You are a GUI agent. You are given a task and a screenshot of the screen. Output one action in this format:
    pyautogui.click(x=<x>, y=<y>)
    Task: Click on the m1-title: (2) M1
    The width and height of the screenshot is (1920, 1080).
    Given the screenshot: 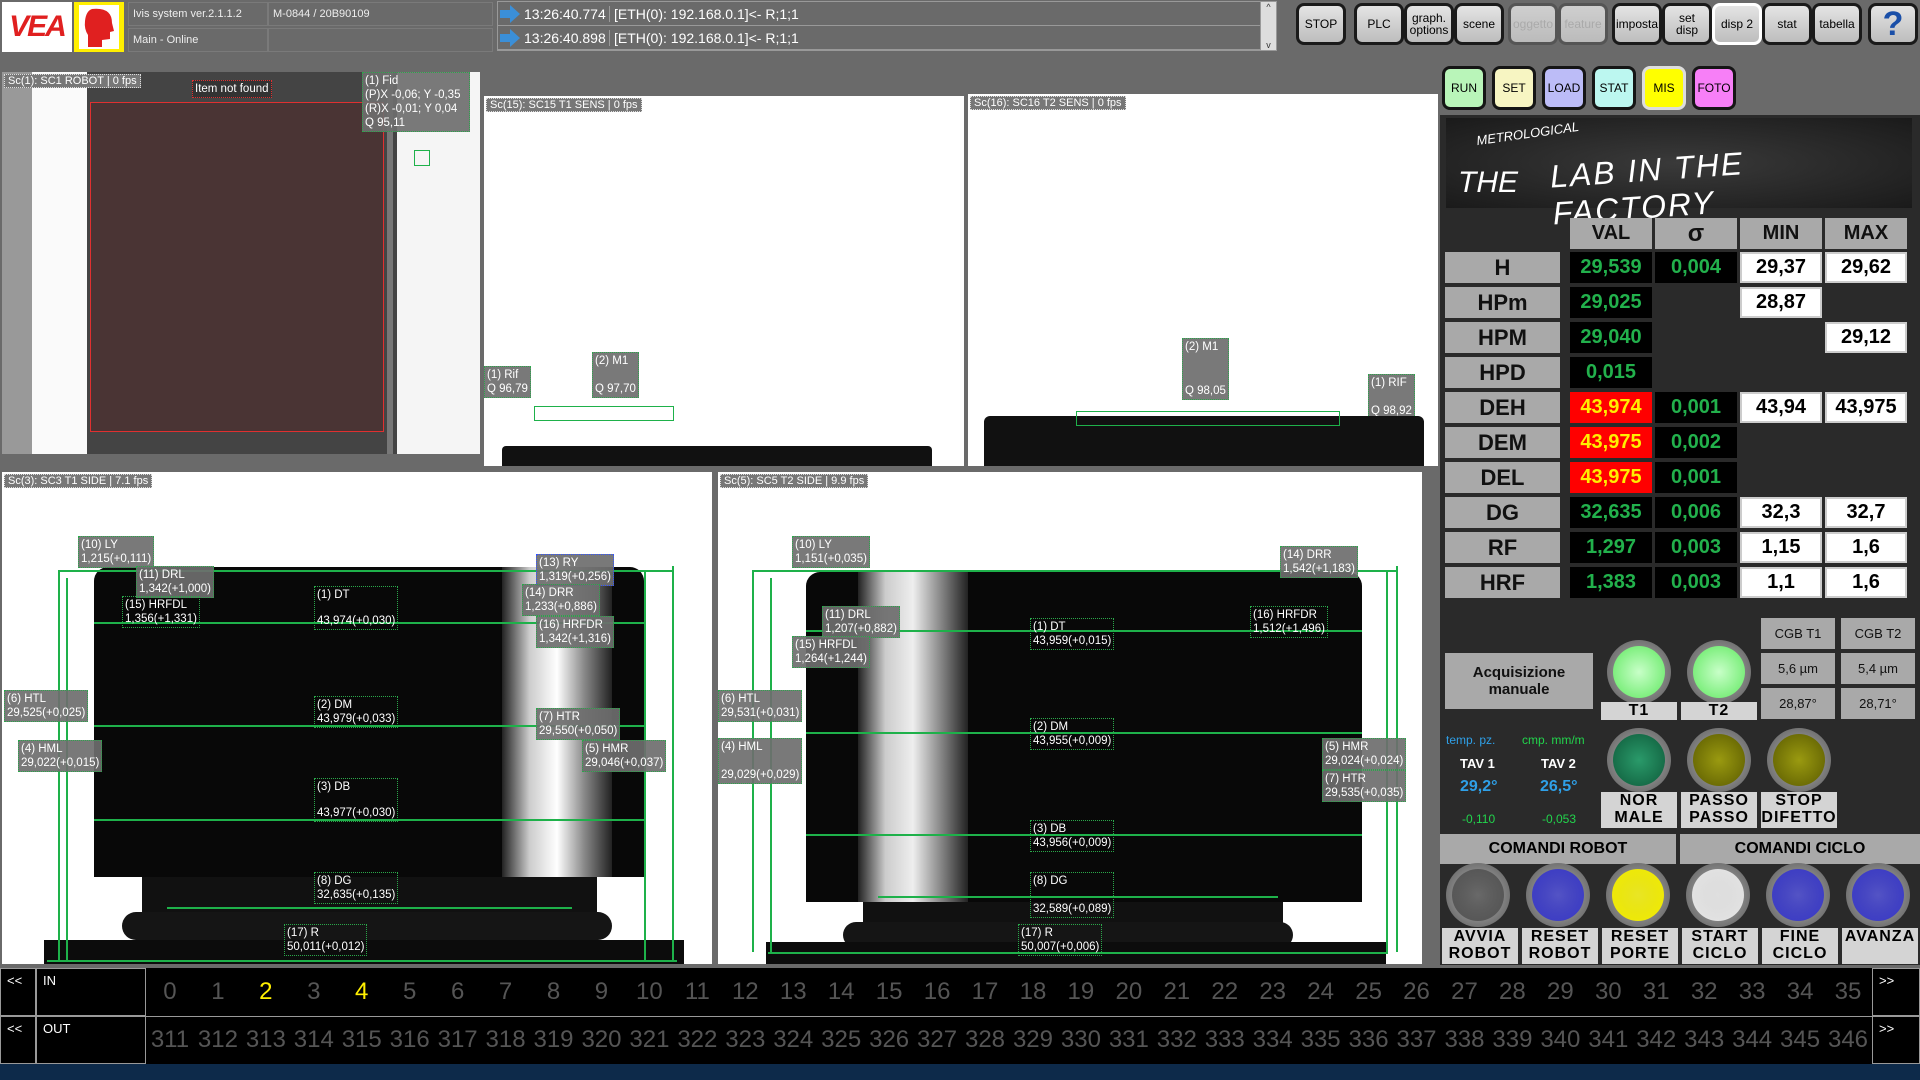 What is the action you would take?
    pyautogui.click(x=1202, y=347)
    